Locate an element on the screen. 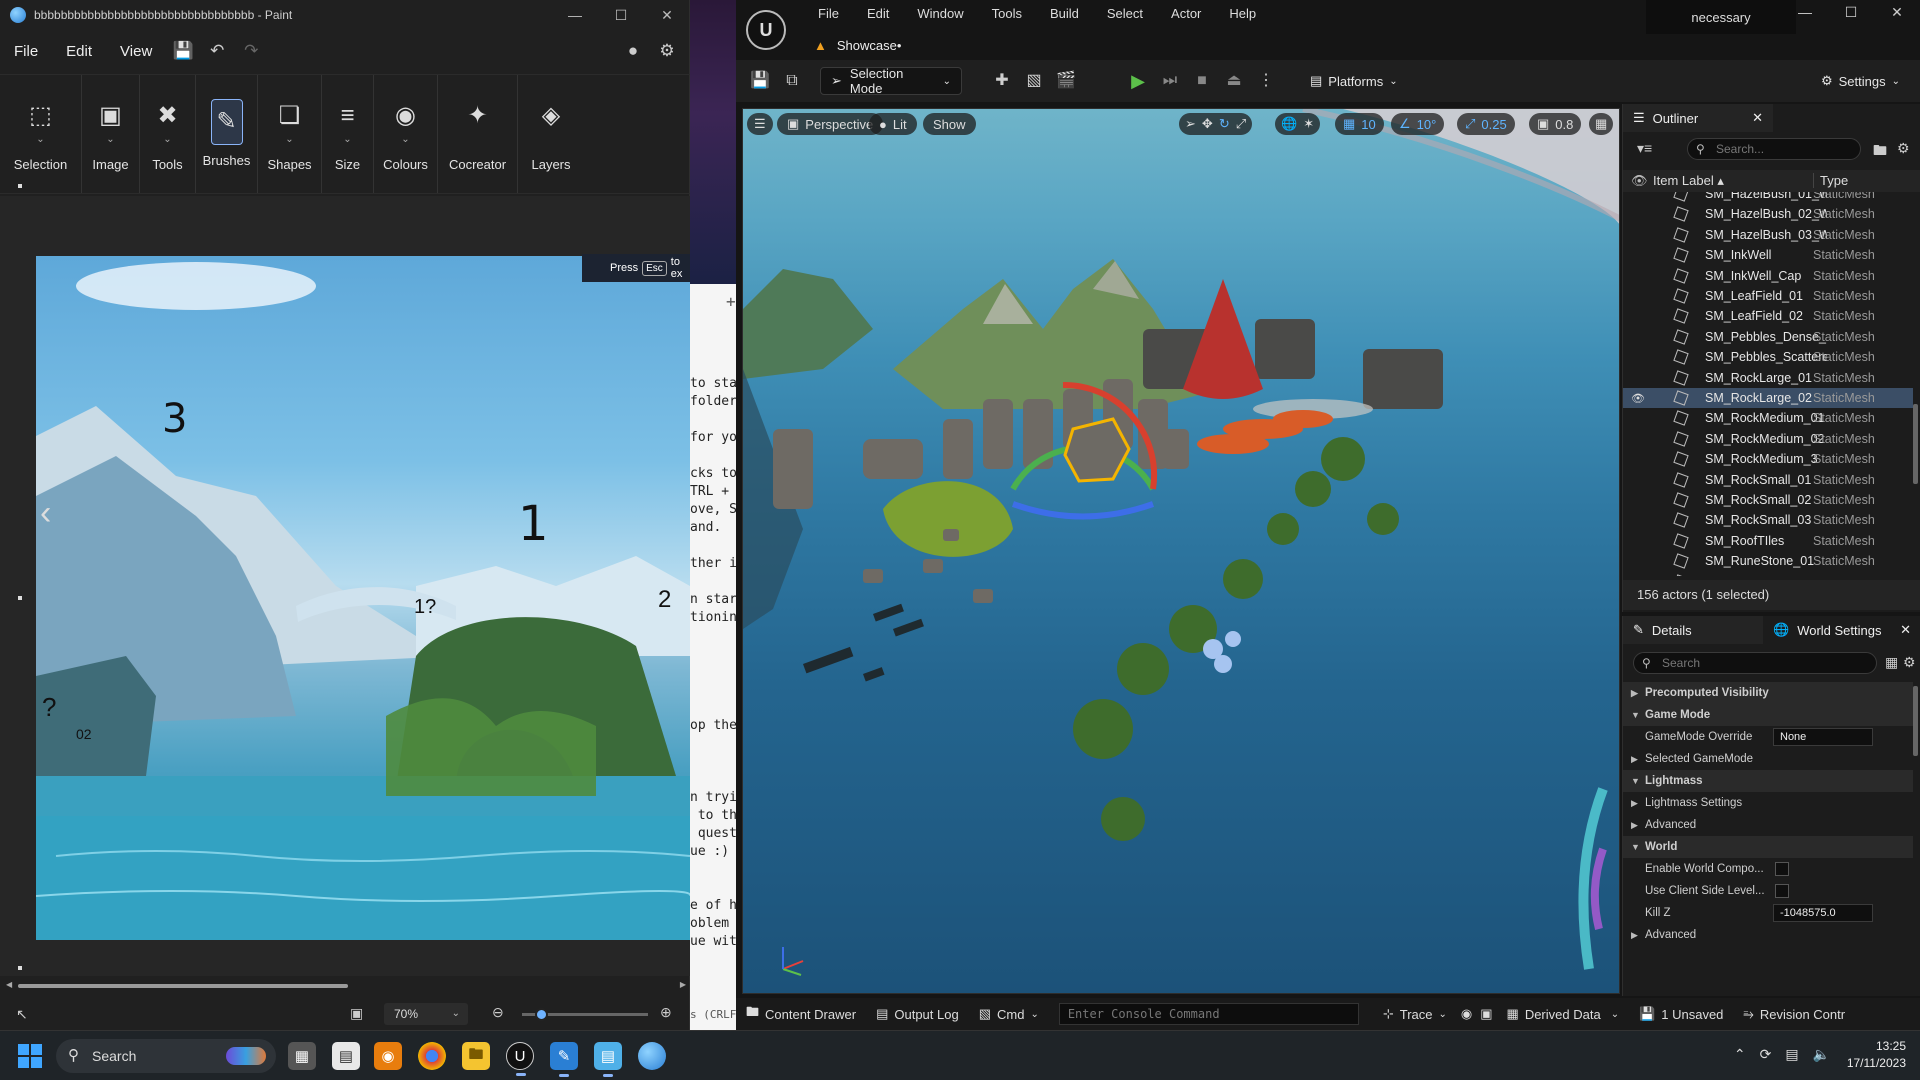  details-category: ▼ Game Mode is located at coordinates (1768, 715).